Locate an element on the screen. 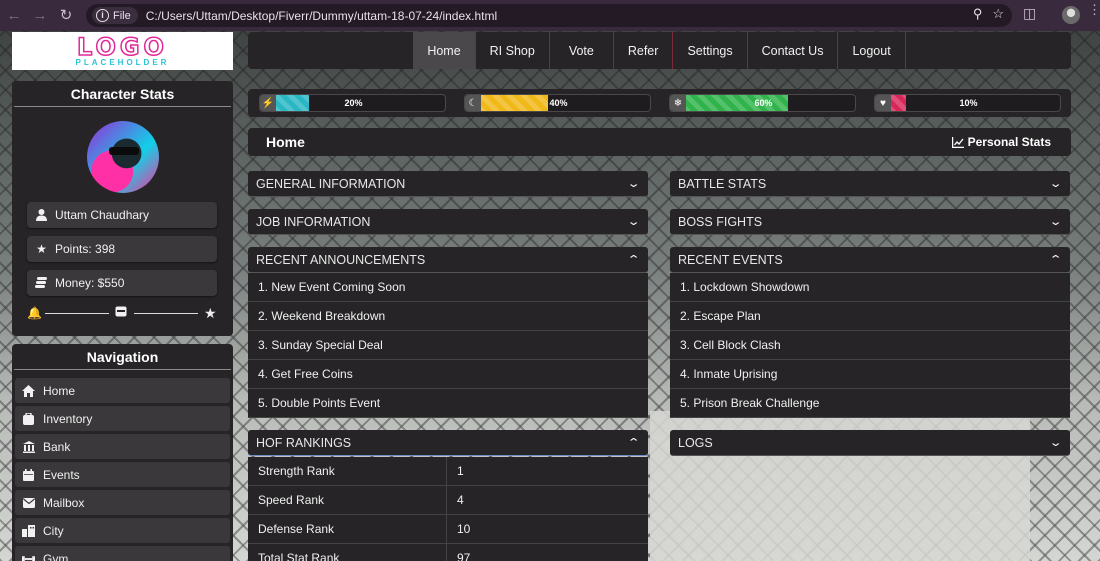 Image resolution: width=1100 pixels, height=561 pixels. sidebar-item-bank: Bank is located at coordinates (122, 446).